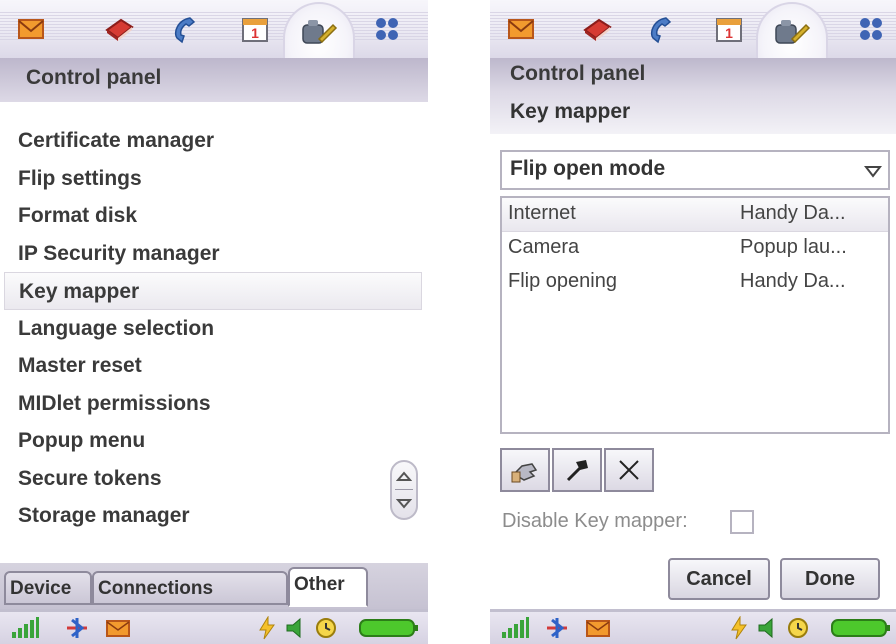 This screenshot has width=896, height=644. What do you see at coordinates (328, 587) in the screenshot?
I see `tab-other: Other` at bounding box center [328, 587].